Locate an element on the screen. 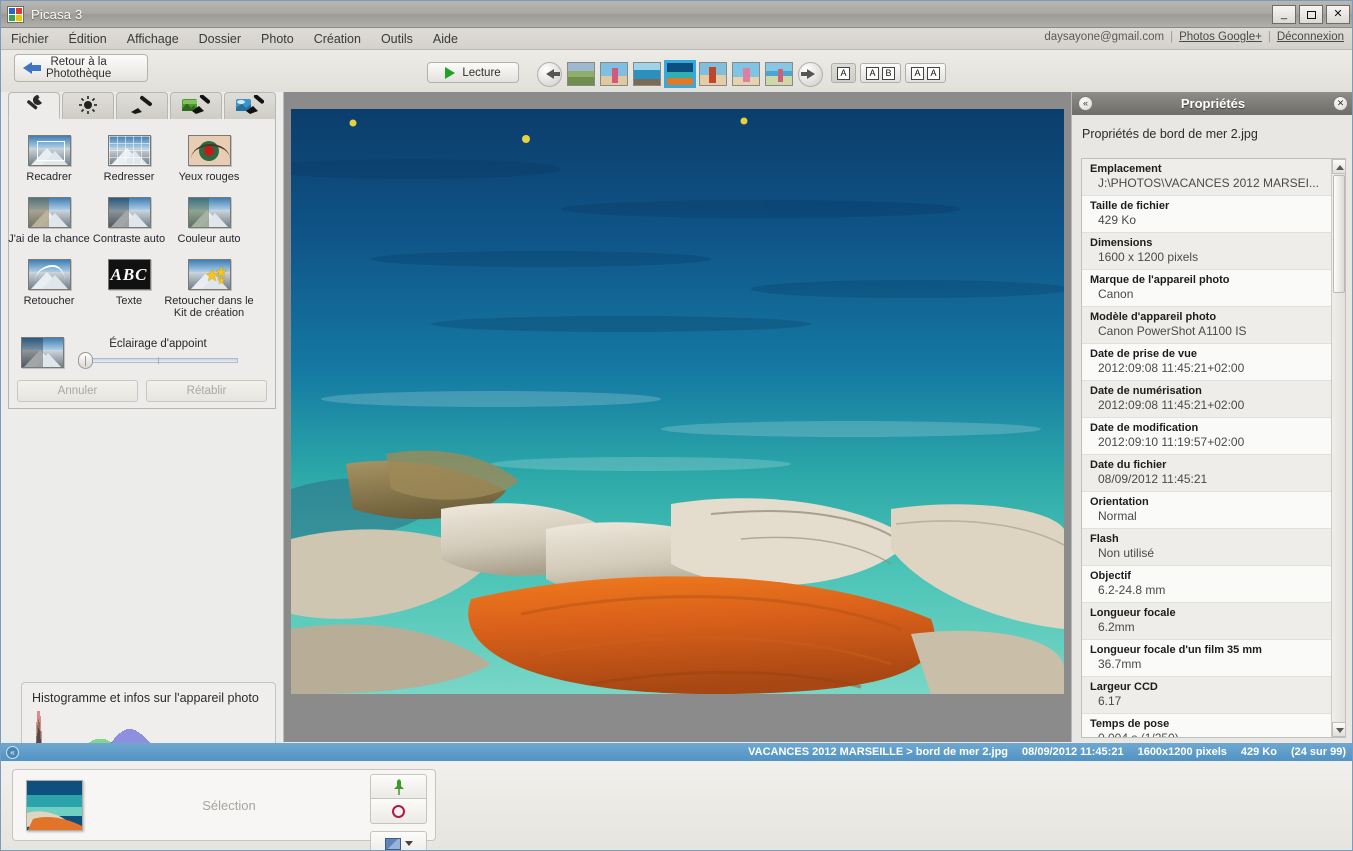  tool-label: Retoucher is located at coordinates (49, 301).